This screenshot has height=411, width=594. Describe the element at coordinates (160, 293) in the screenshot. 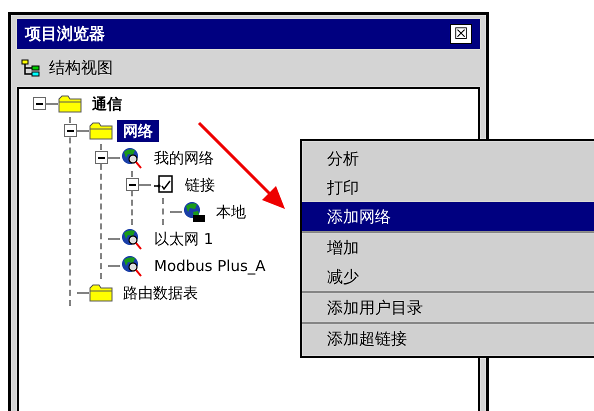

I see `tree-item: 路由数据表` at that location.